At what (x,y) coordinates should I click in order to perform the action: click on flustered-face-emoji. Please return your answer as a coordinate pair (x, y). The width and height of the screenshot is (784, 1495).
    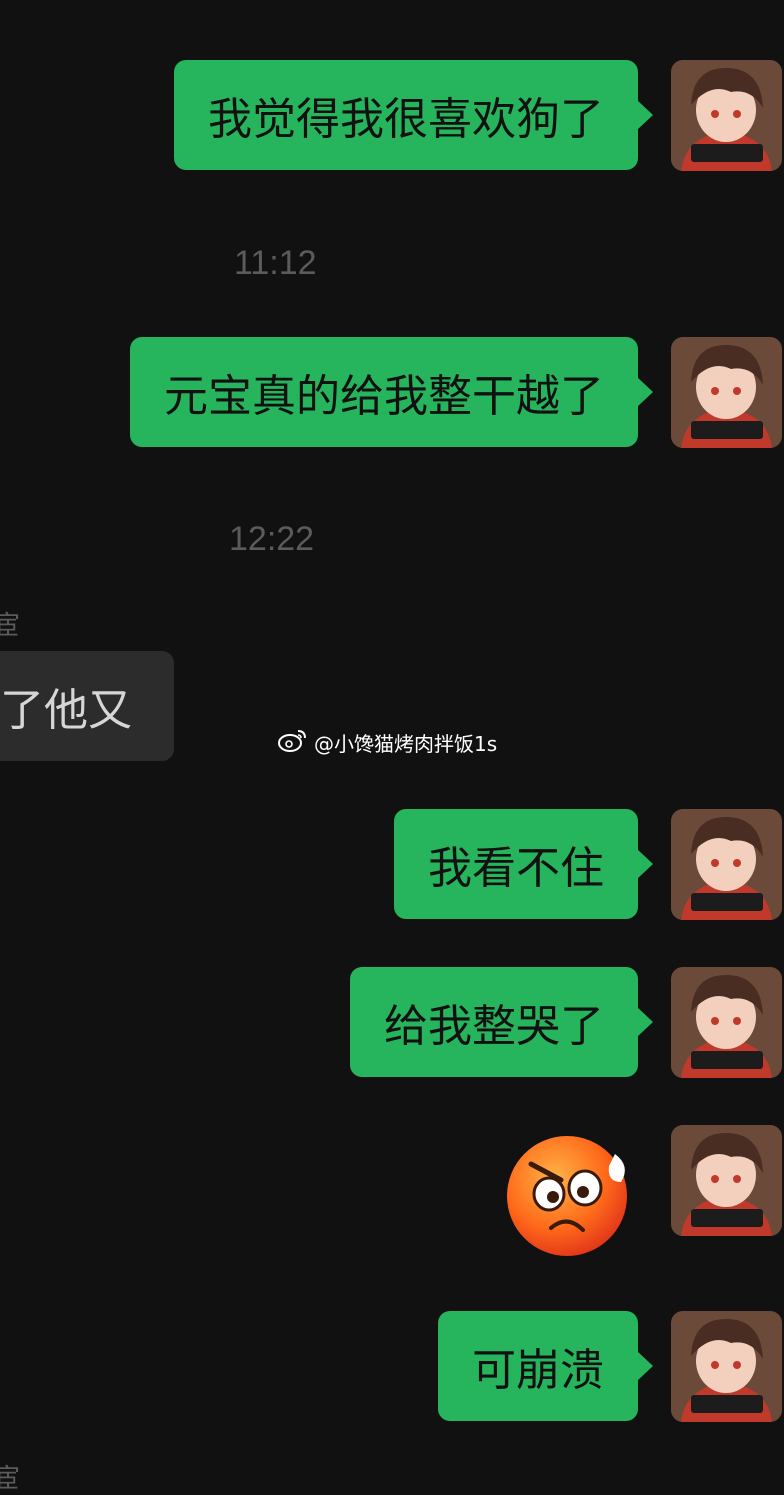
    Looking at the image, I should click on (568, 1194).